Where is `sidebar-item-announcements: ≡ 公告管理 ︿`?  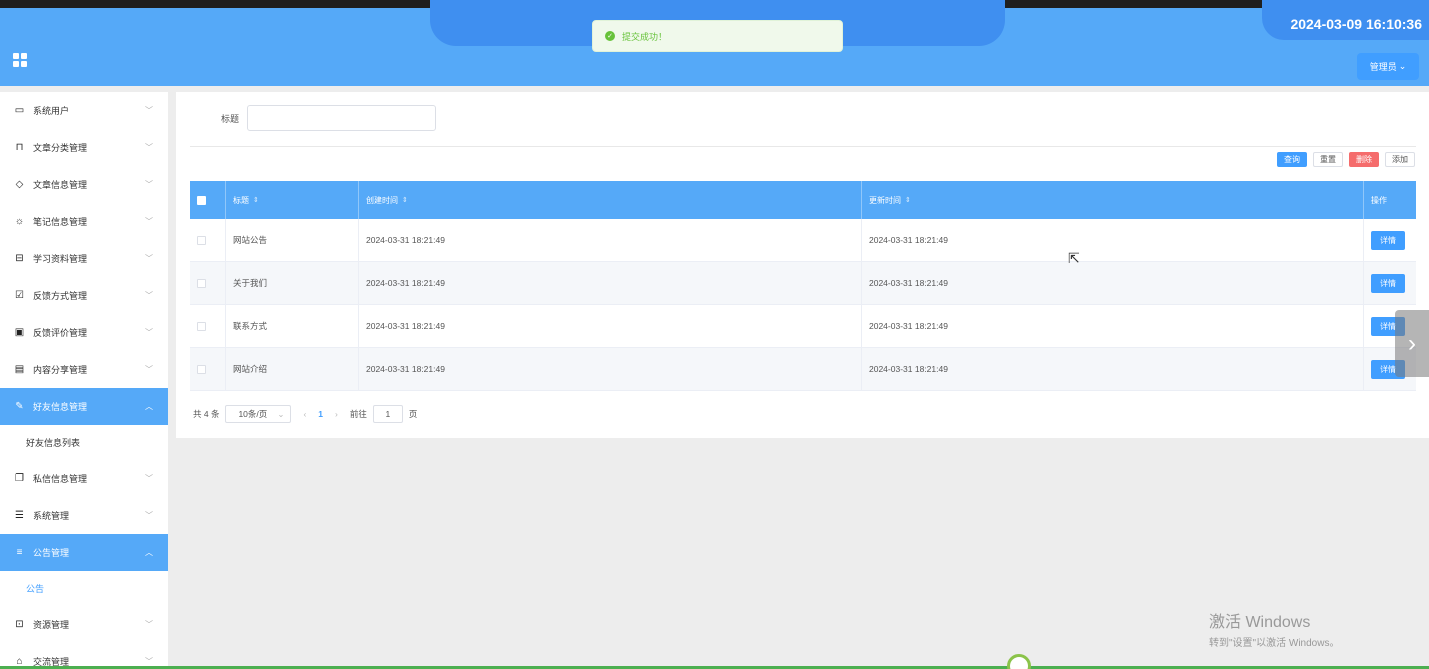 sidebar-item-announcements: ≡ 公告管理 ︿ is located at coordinates (84, 552).